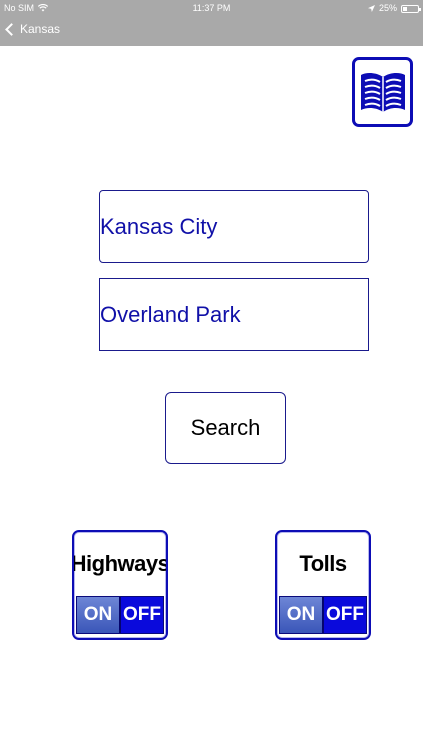 Image resolution: width=423 pixels, height=750 pixels. What do you see at coordinates (40, 29) in the screenshot?
I see `back-button-label: Kansas` at bounding box center [40, 29].